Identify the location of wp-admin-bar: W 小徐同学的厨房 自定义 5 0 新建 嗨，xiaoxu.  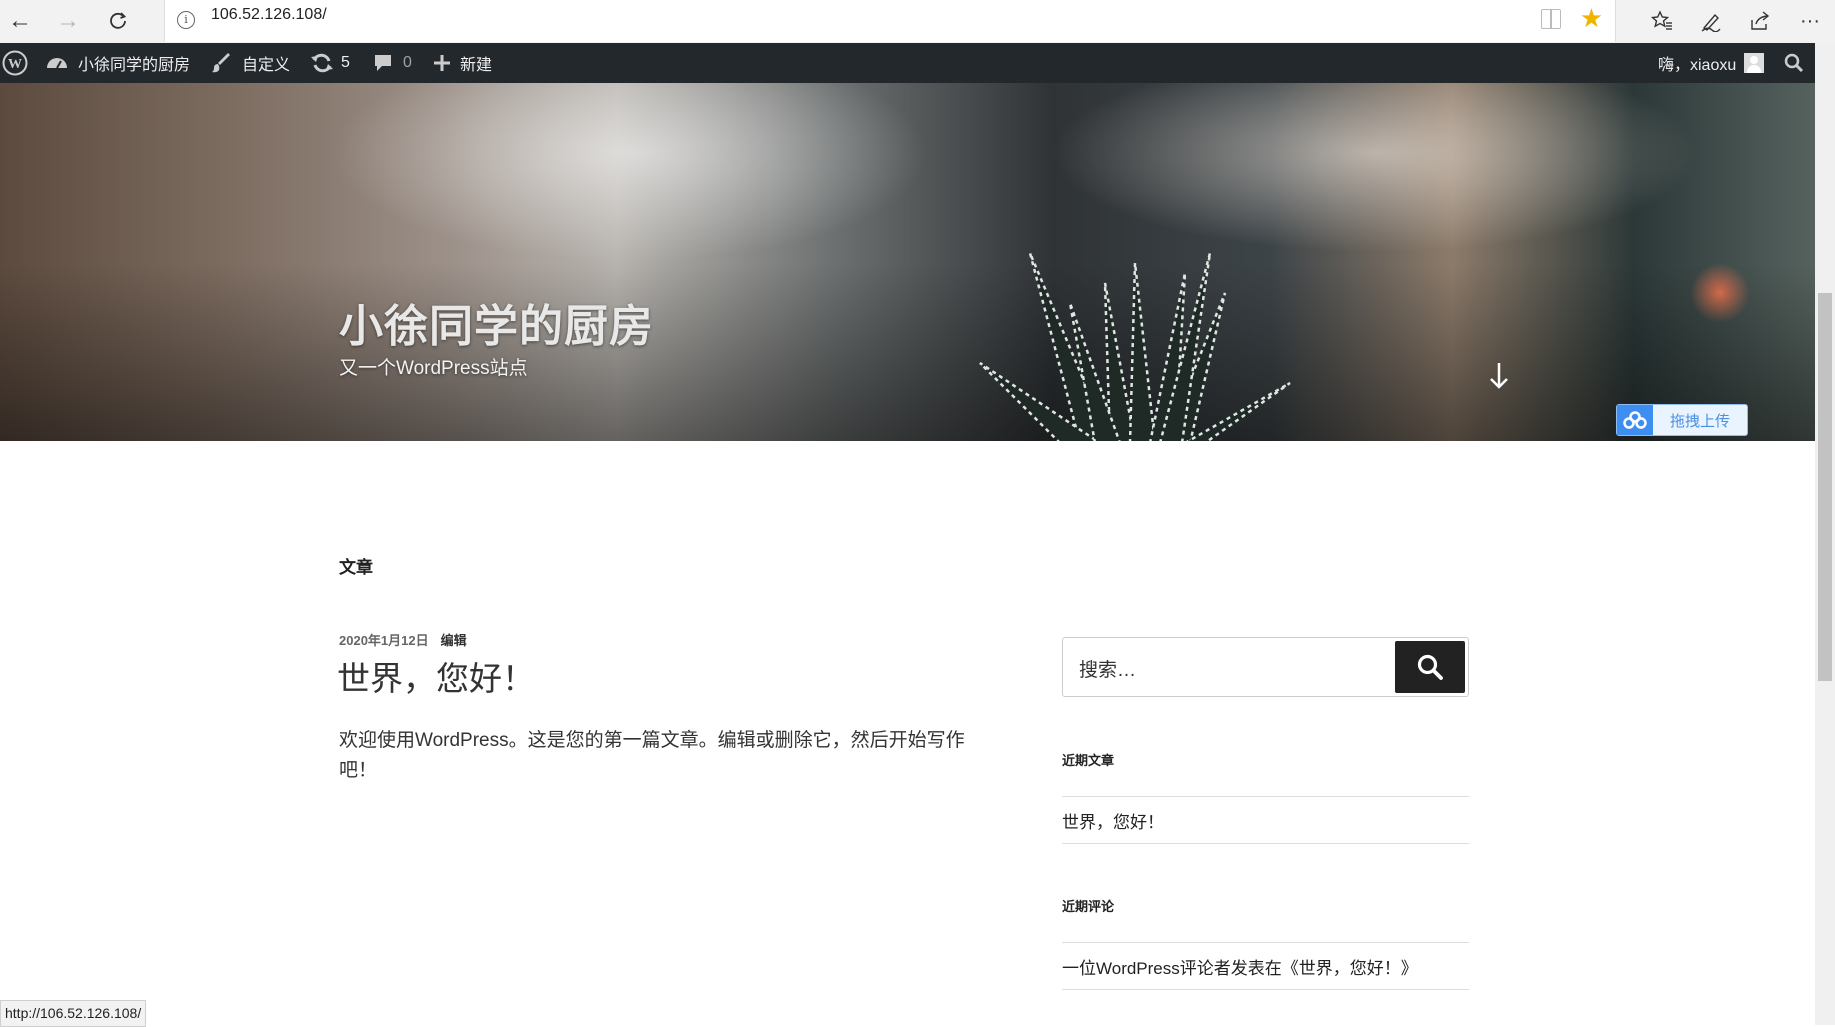
(907, 63).